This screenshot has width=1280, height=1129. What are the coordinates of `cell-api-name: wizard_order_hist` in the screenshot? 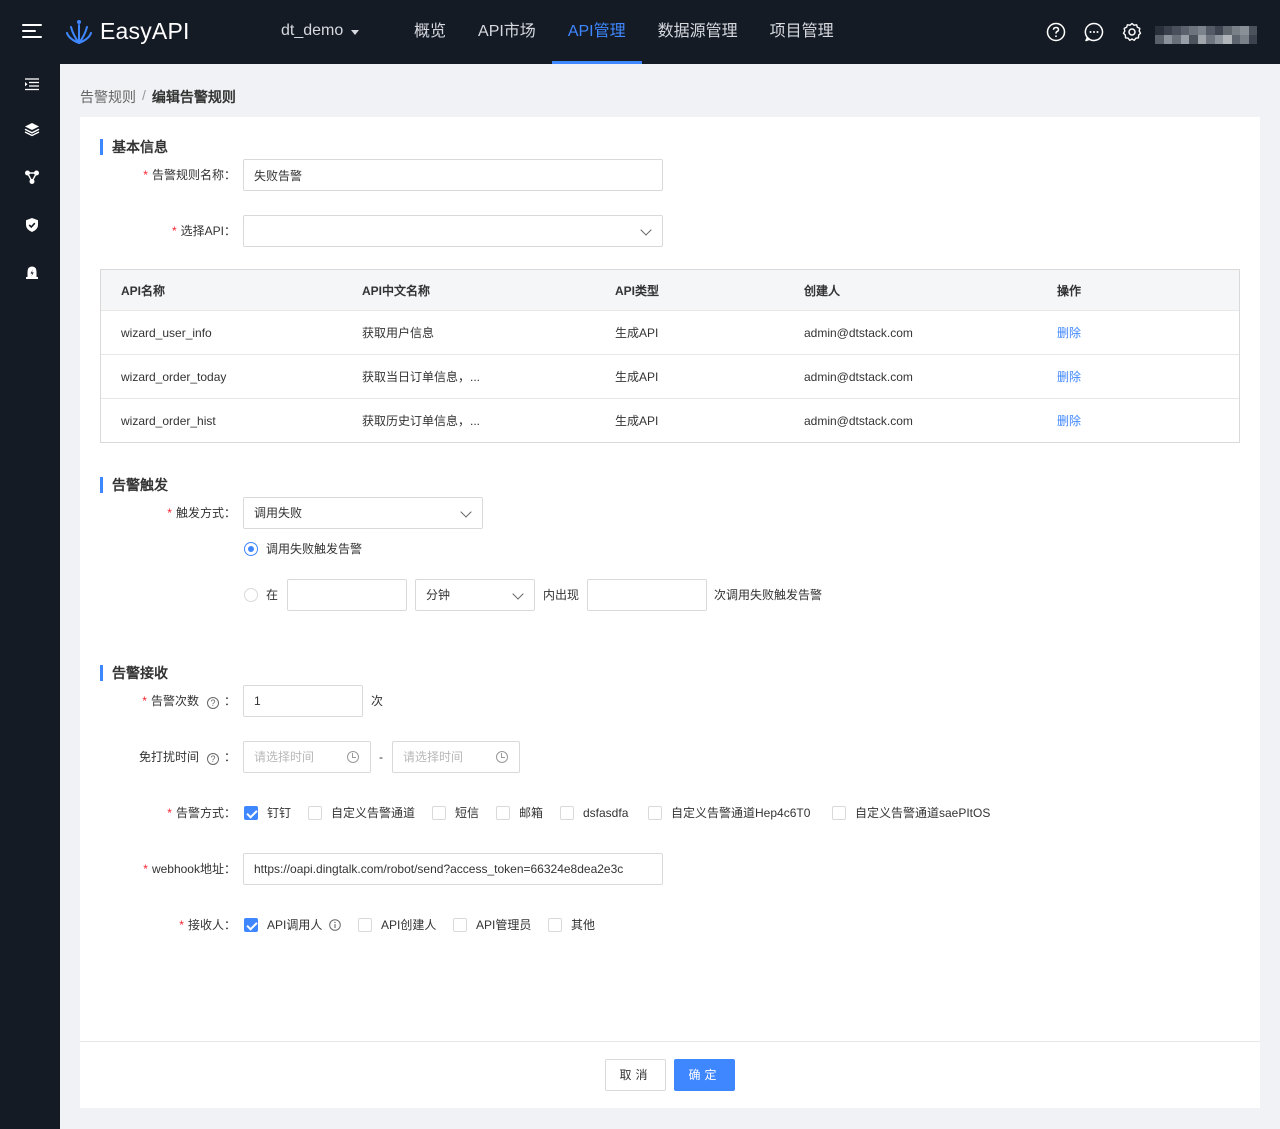 It's located at (168, 420).